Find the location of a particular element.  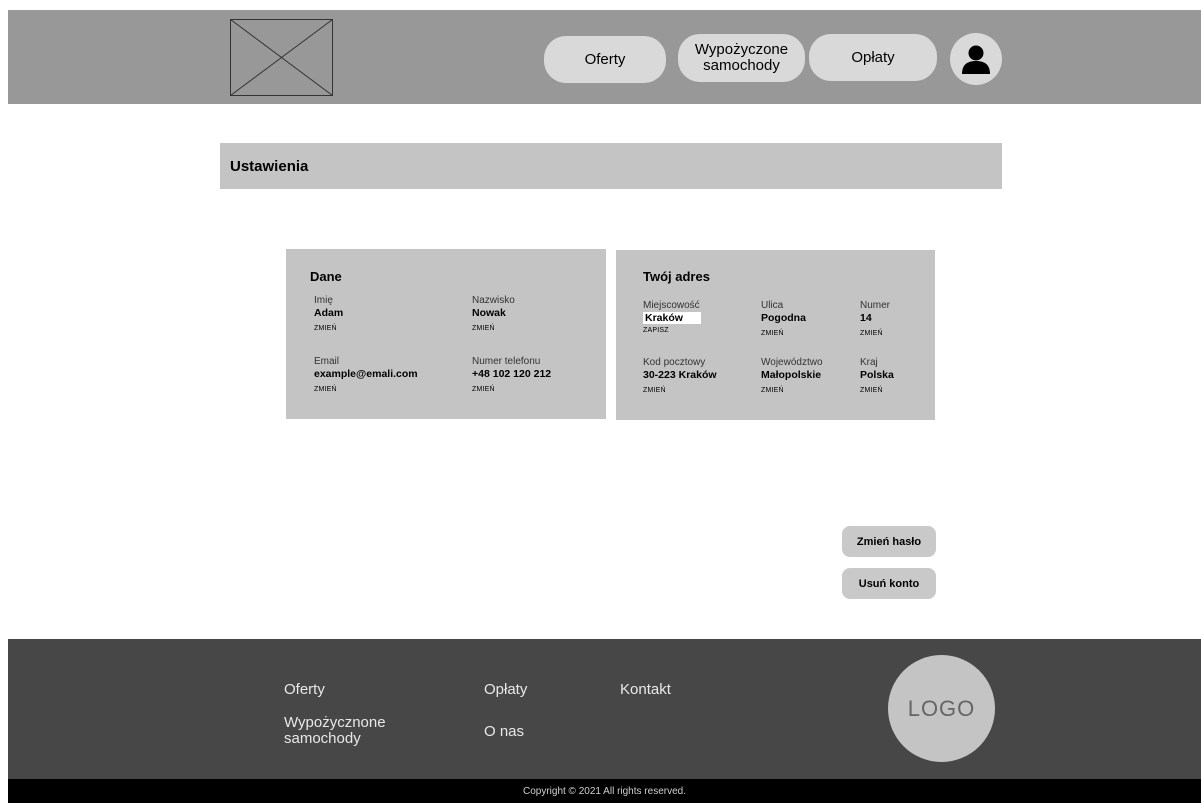

footer-link-contact: Kontakt is located at coordinates (645, 690).